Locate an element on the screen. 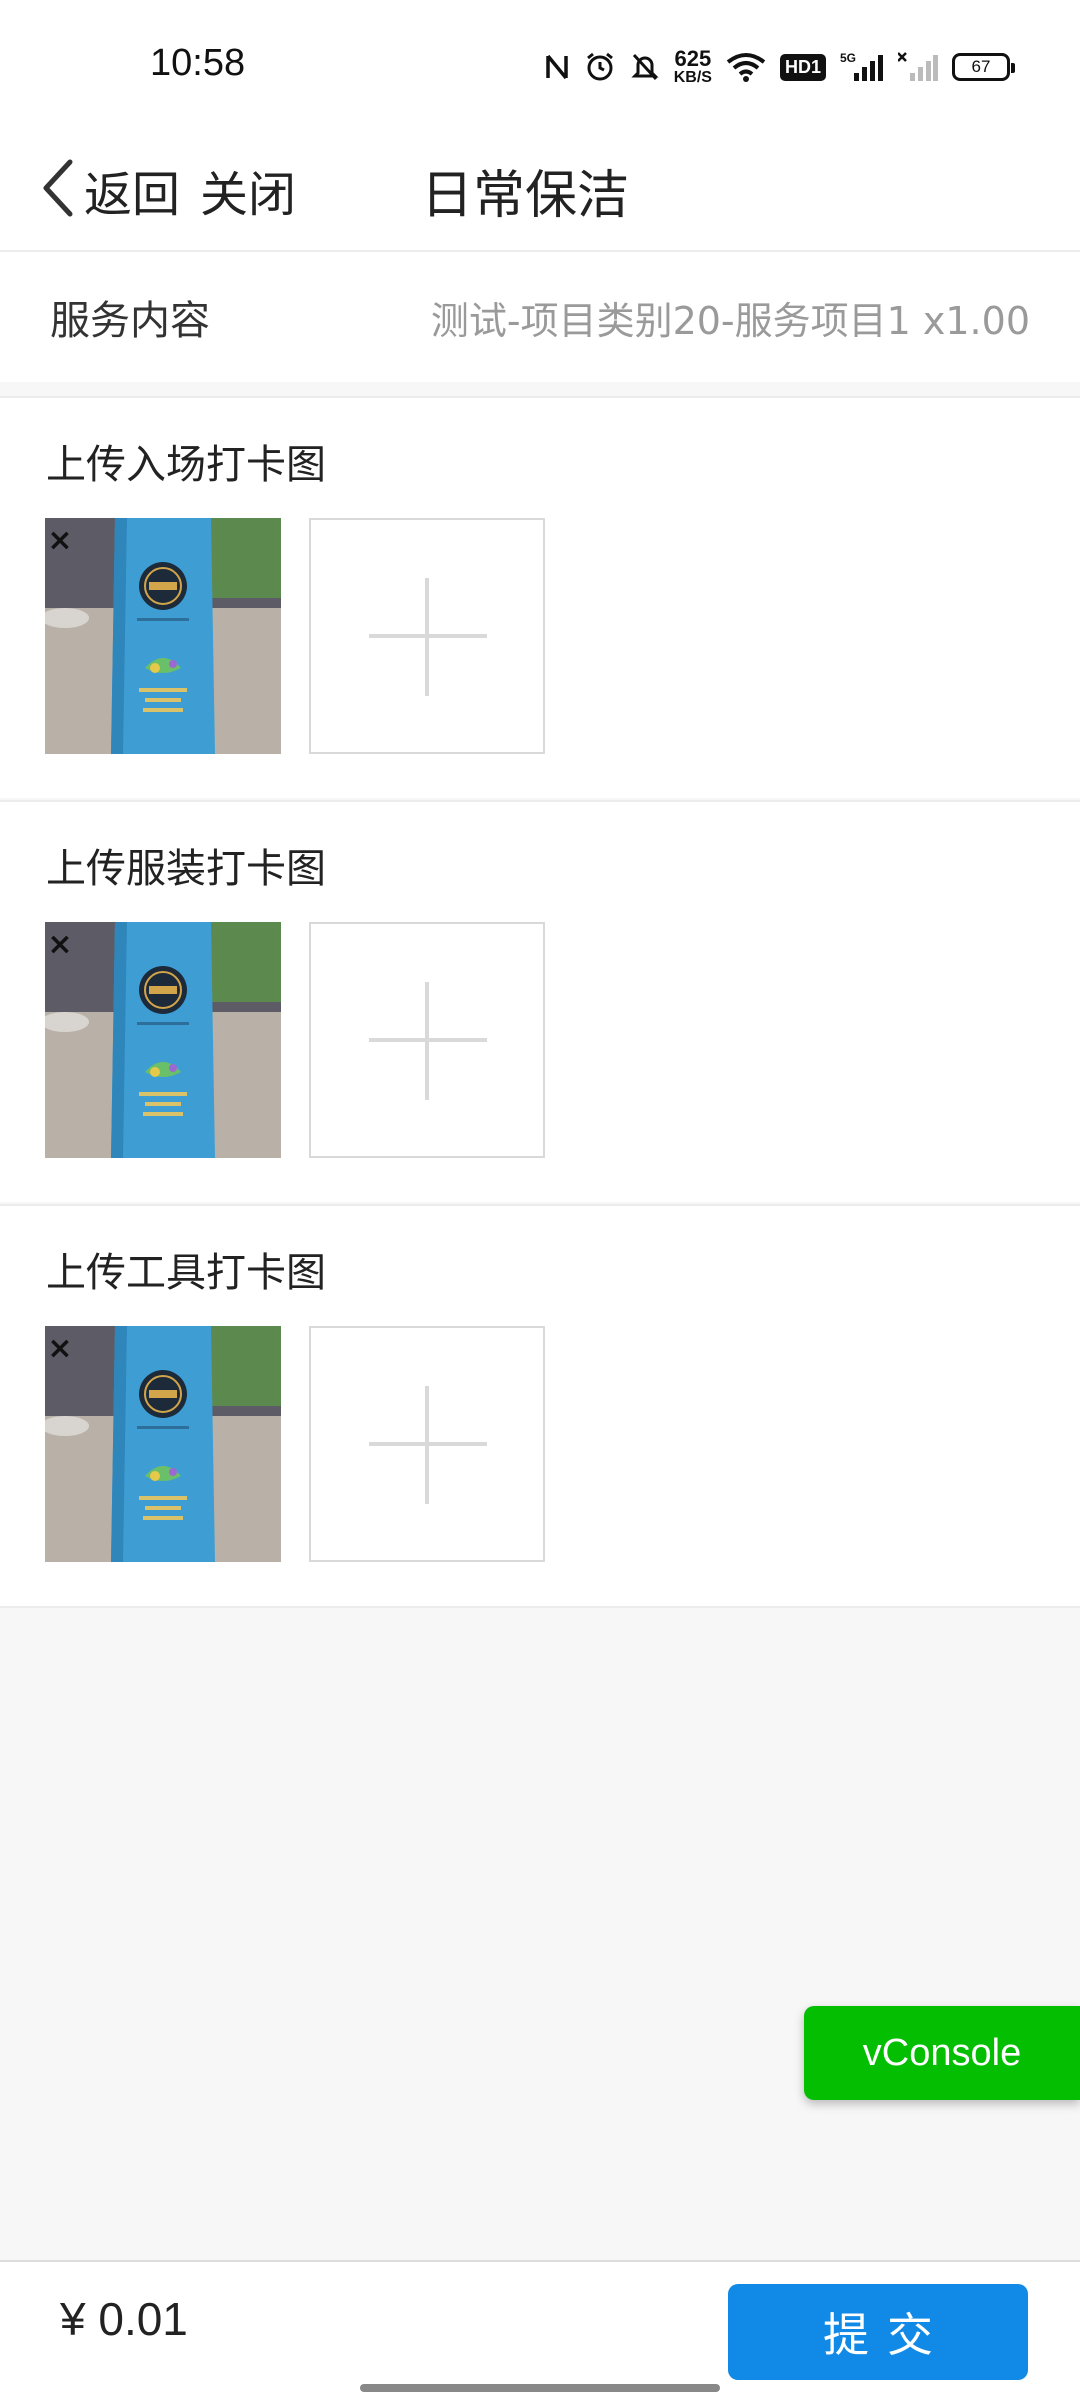 Image resolution: width=1080 pixels, height=2400 pixels. vconsole-button: vConsole is located at coordinates (942, 2053).